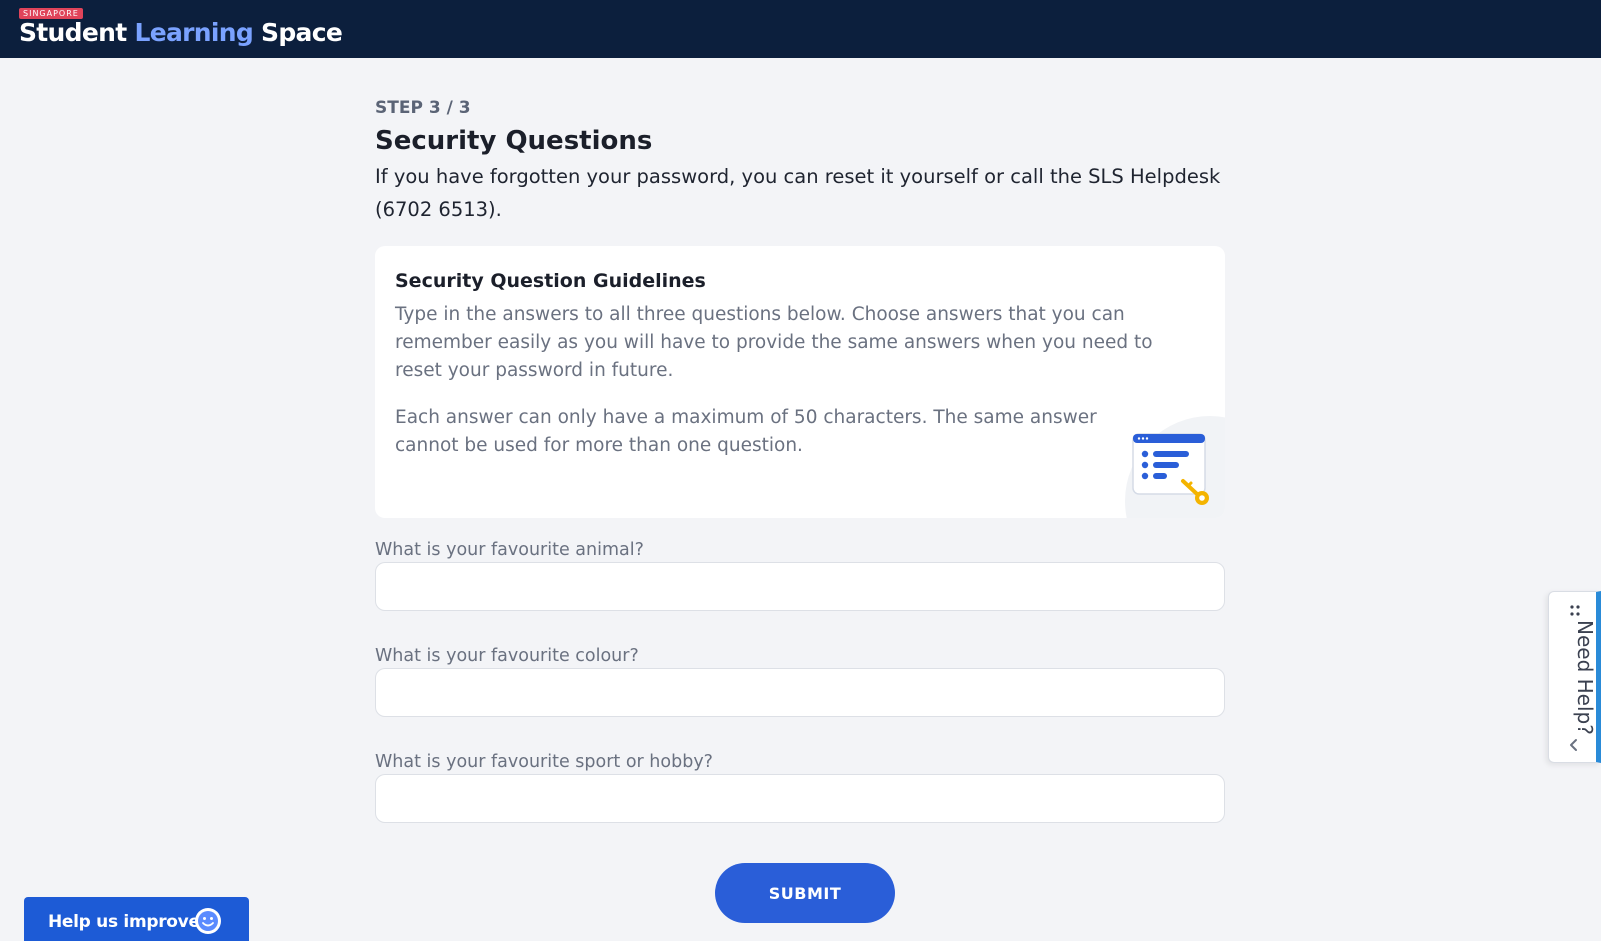  I want to click on answer-input-animal, so click(800, 586).